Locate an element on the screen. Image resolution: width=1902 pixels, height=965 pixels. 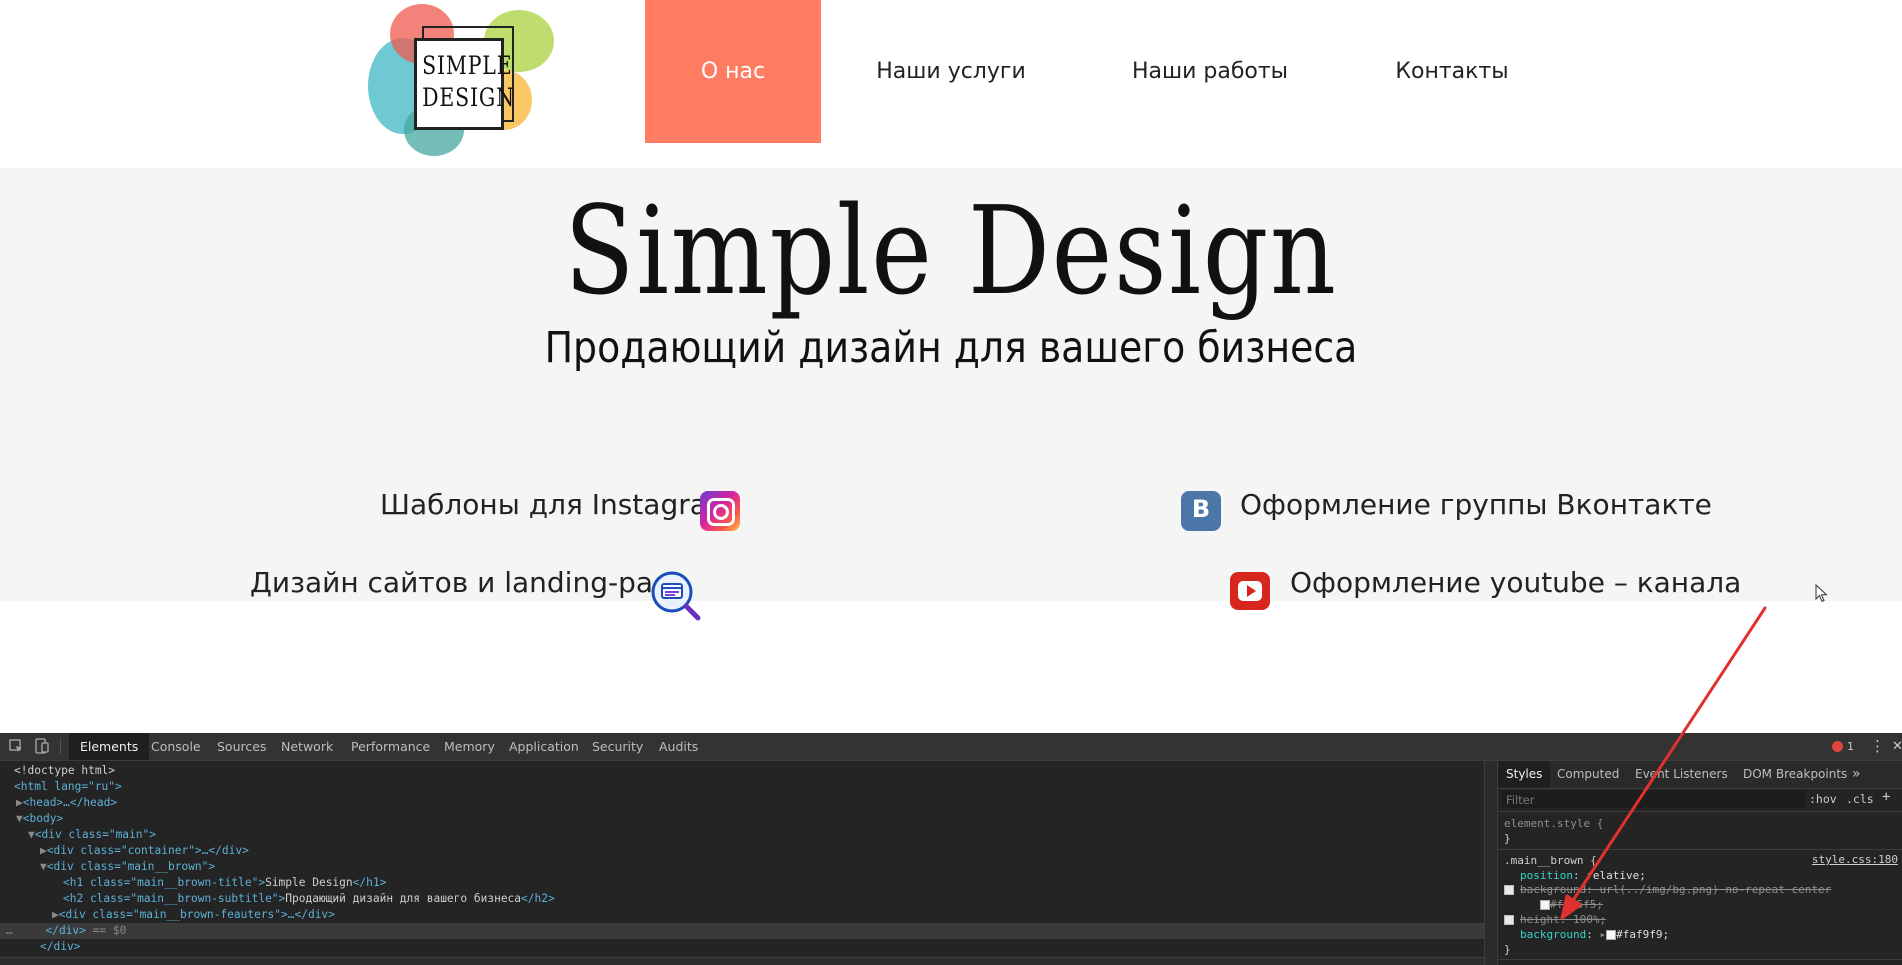
decl-height-value: 100%; is located at coordinates (1590, 919).